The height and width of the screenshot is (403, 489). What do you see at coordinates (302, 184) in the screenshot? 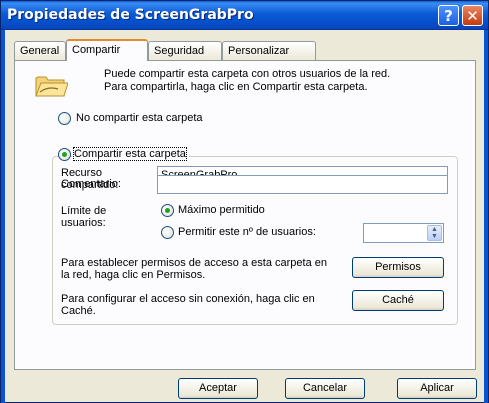
I see `comment-input` at bounding box center [302, 184].